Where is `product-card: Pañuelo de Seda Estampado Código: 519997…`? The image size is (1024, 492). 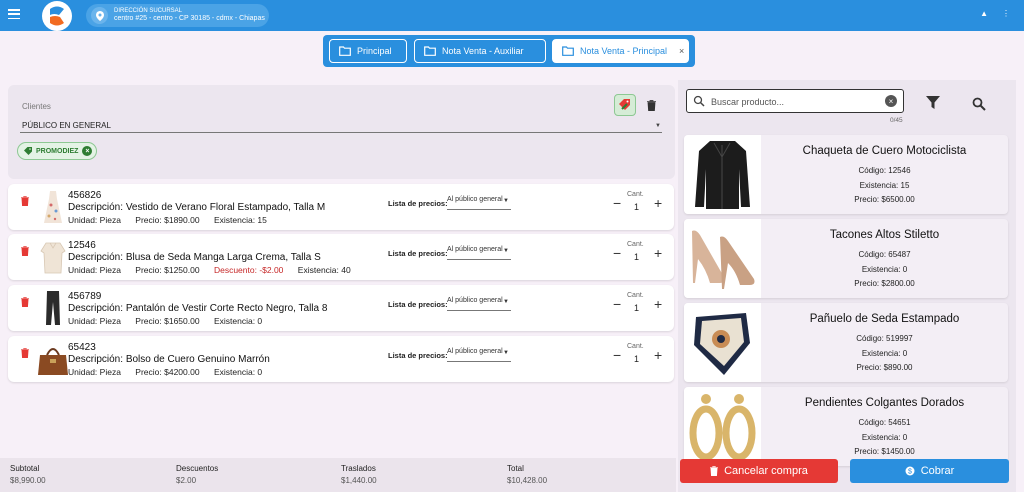
product-card: Pañuelo de Seda Estampado Código: 519997… is located at coordinates (846, 342).